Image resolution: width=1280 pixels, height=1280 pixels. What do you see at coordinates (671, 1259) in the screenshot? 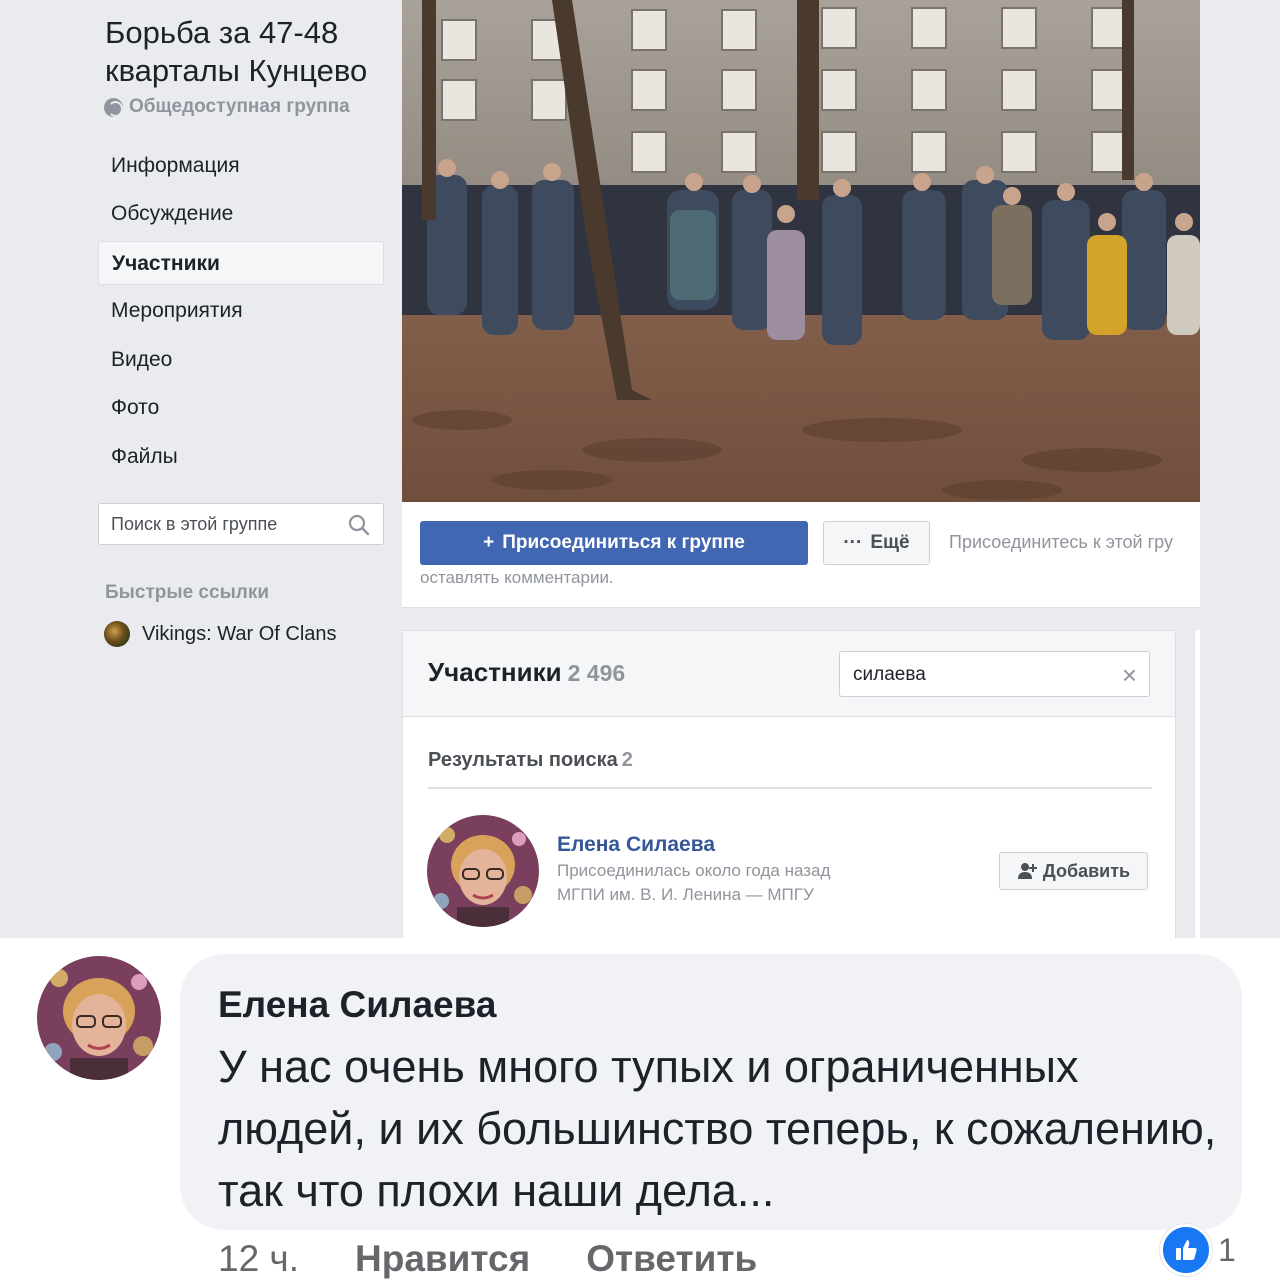
I see `reply-button: Ответить` at bounding box center [671, 1259].